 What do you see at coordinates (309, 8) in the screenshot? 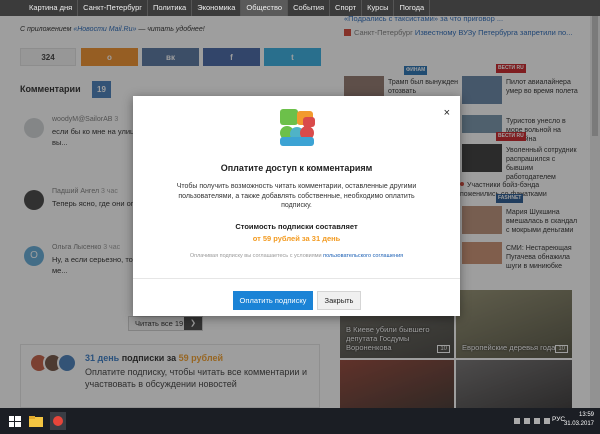
I see `nav-item-events: События` at bounding box center [309, 8].